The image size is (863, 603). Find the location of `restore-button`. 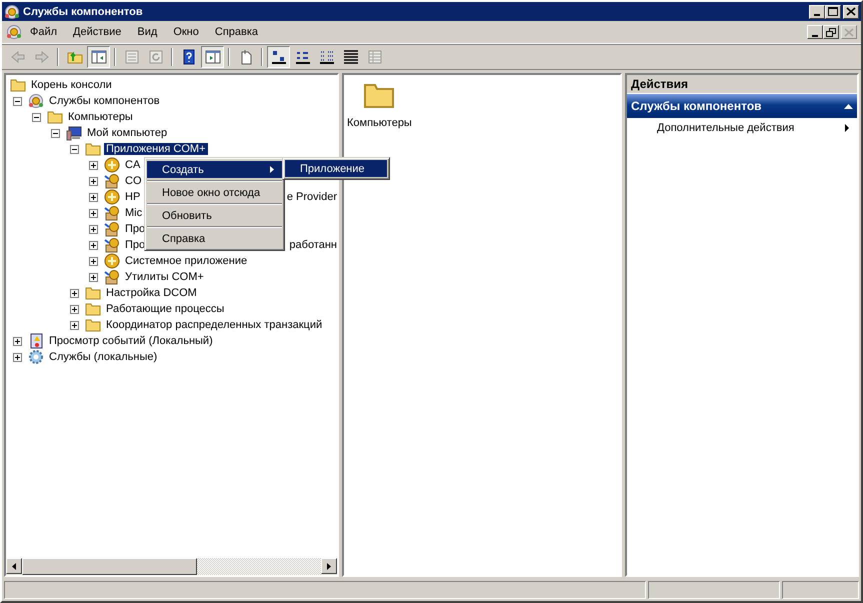

restore-button is located at coordinates (831, 32).